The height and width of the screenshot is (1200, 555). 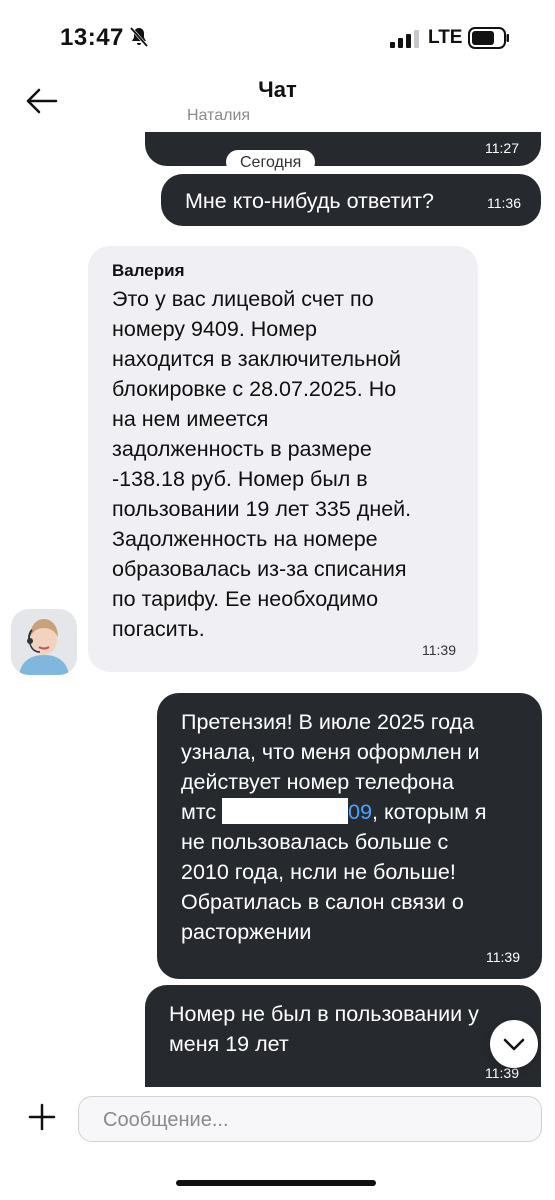 I want to click on redacted-number, so click(x=285, y=811).